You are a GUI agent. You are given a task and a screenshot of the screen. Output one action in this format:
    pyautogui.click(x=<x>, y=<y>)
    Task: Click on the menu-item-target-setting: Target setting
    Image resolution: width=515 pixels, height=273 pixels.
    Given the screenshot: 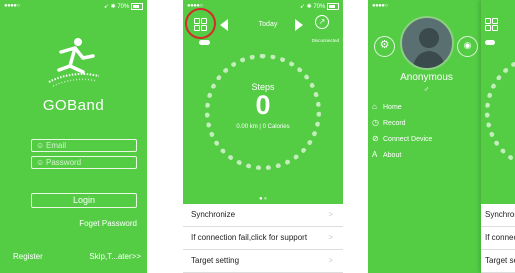 What is the action you would take?
    pyautogui.click(x=498, y=261)
    